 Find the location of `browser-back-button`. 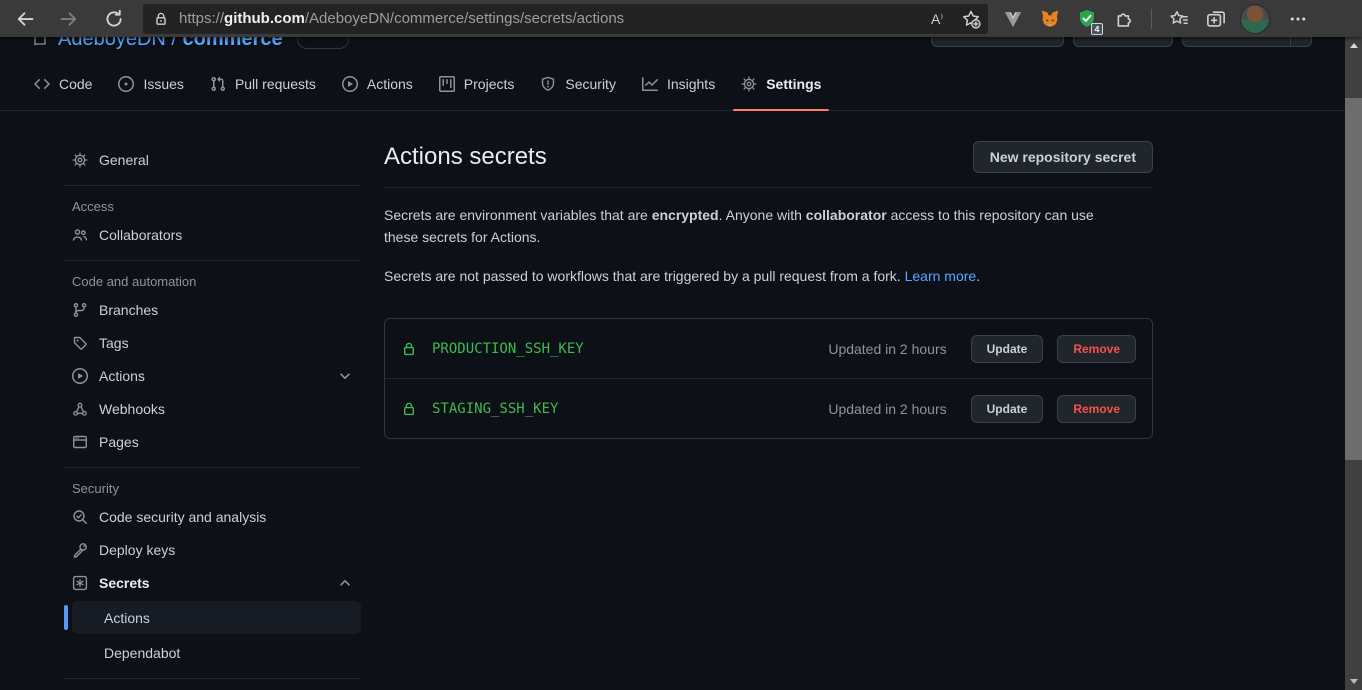

browser-back-button is located at coordinates (25, 19).